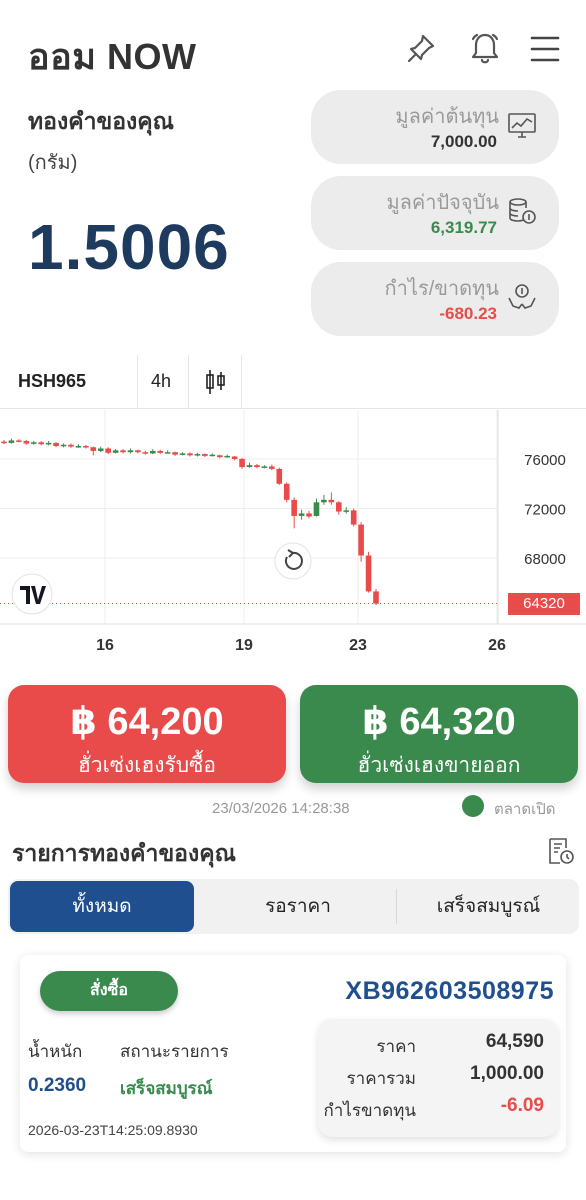  Describe the element at coordinates (147, 765) in the screenshot. I see `buy-label: ฮั่วเซ่งเฮงรับซื้อ` at that location.